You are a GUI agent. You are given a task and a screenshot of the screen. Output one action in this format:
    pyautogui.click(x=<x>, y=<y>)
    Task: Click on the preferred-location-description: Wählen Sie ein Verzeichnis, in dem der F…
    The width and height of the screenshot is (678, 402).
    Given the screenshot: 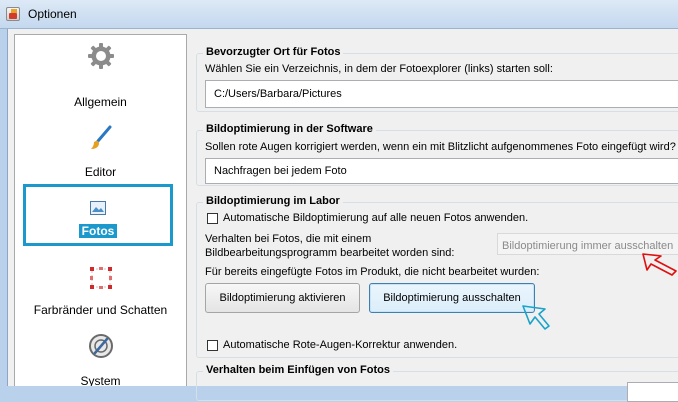 What is the action you would take?
    pyautogui.click(x=379, y=69)
    